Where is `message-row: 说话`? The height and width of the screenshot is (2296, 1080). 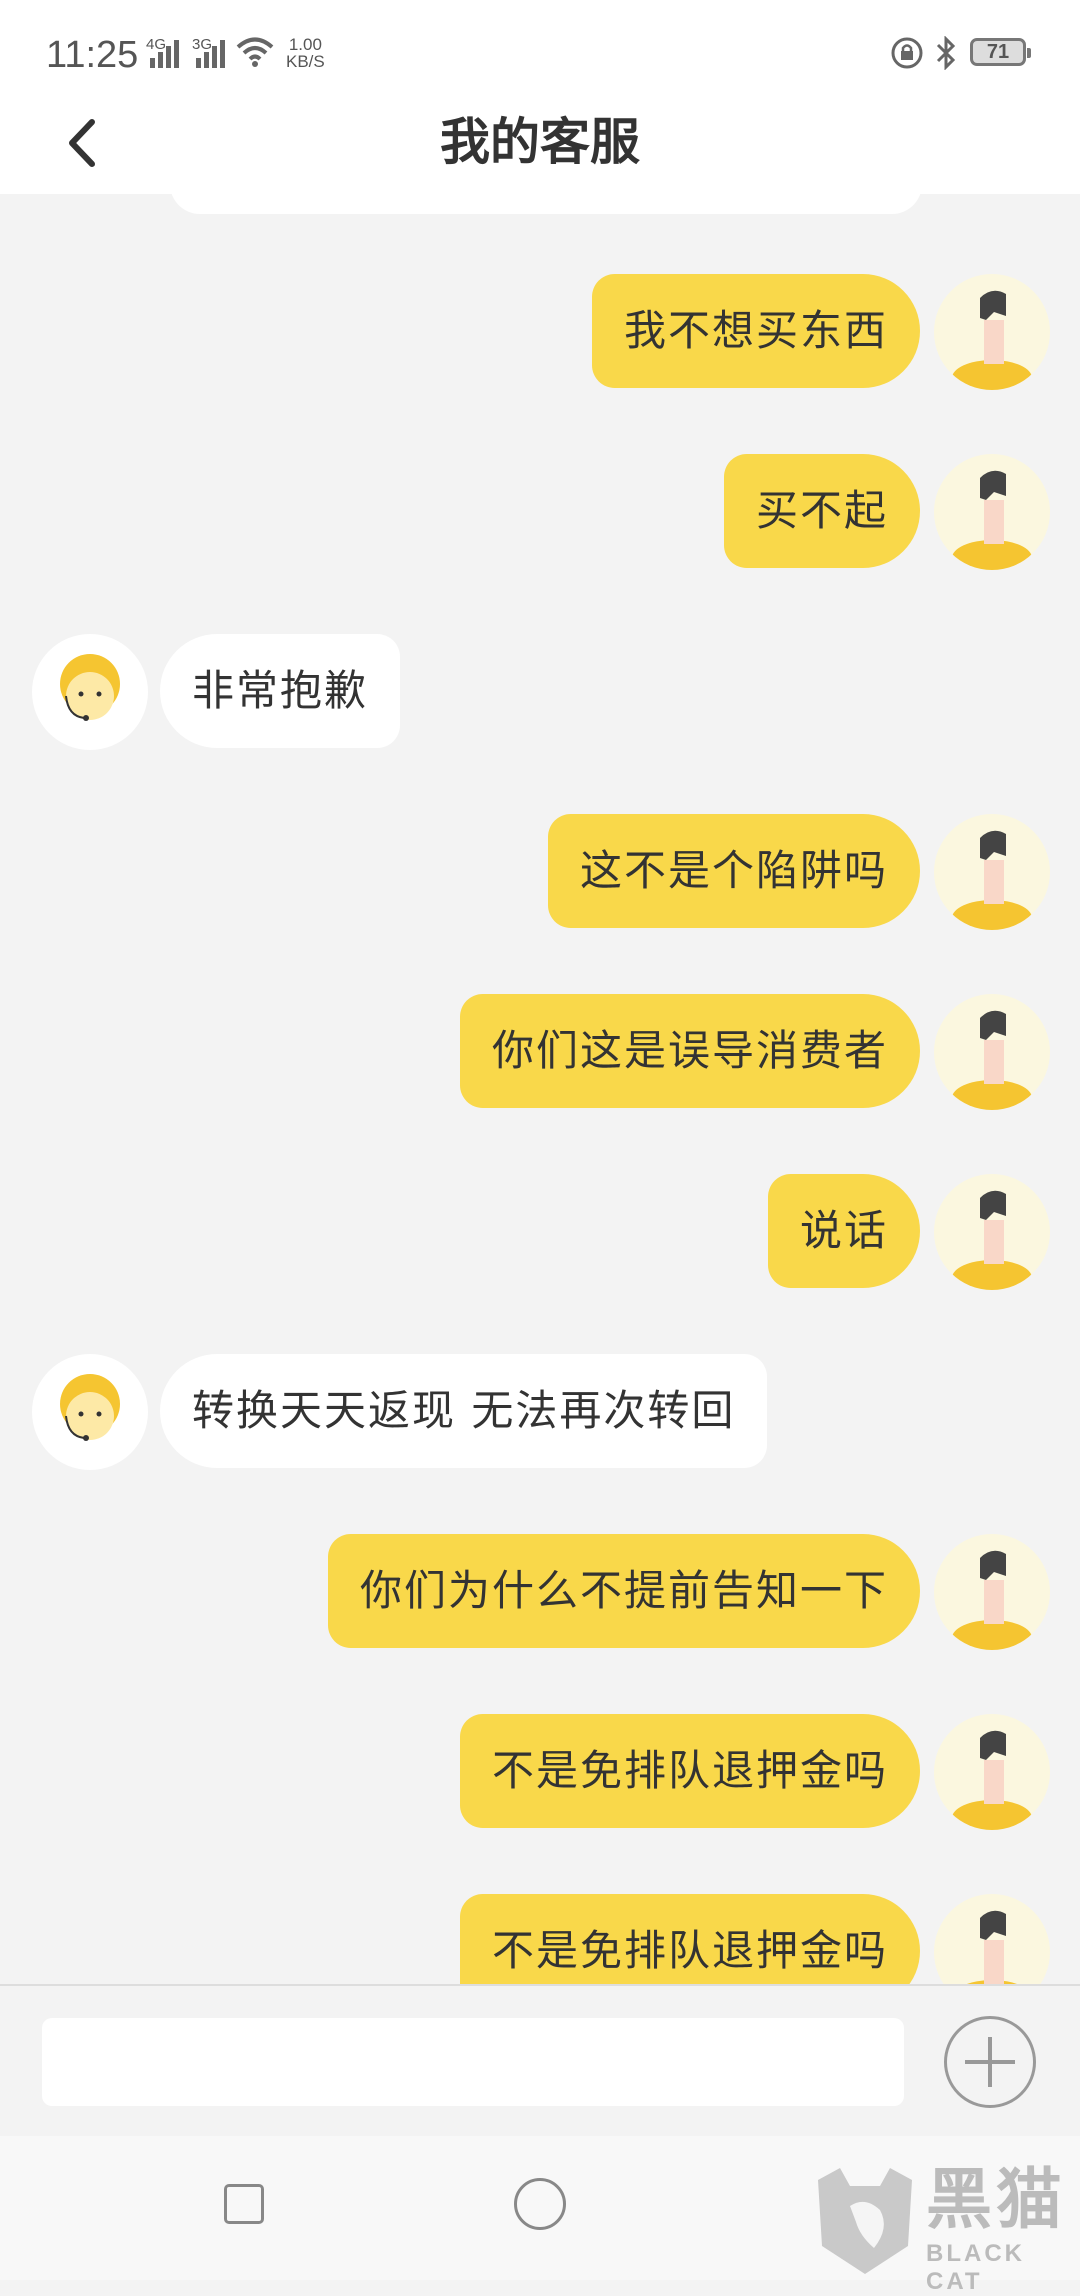
message-row: 说话 is located at coordinates (540, 1234).